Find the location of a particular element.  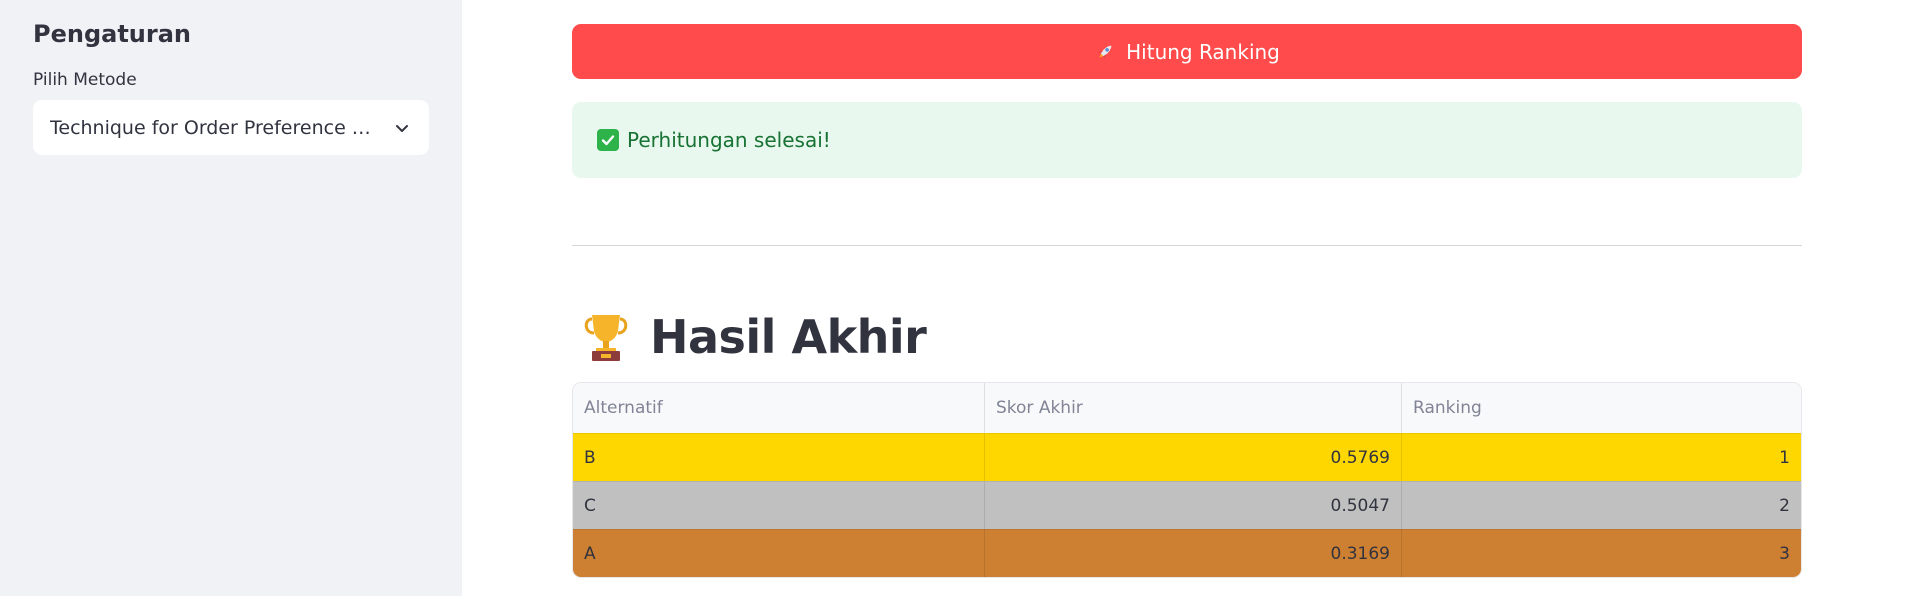

cell-alternatif: C is located at coordinates (778, 505).